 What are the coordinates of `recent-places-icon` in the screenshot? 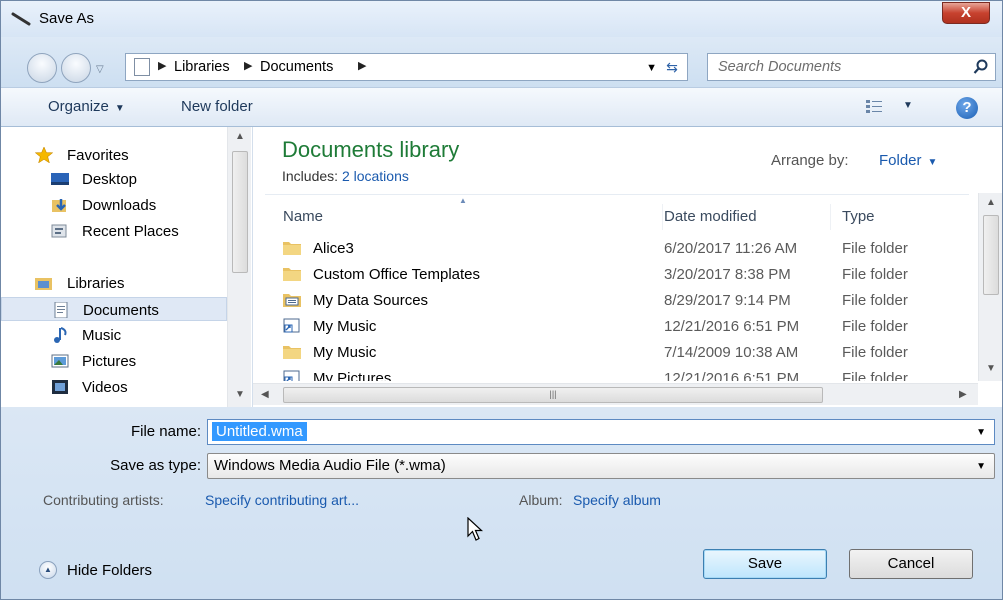 It's located at (59, 231).